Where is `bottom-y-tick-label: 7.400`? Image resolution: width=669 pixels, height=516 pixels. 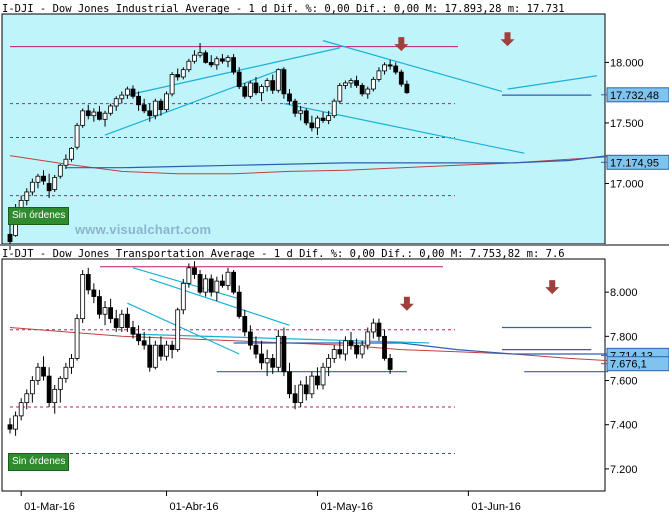 bottom-y-tick-label: 7.400 is located at coordinates (624, 426).